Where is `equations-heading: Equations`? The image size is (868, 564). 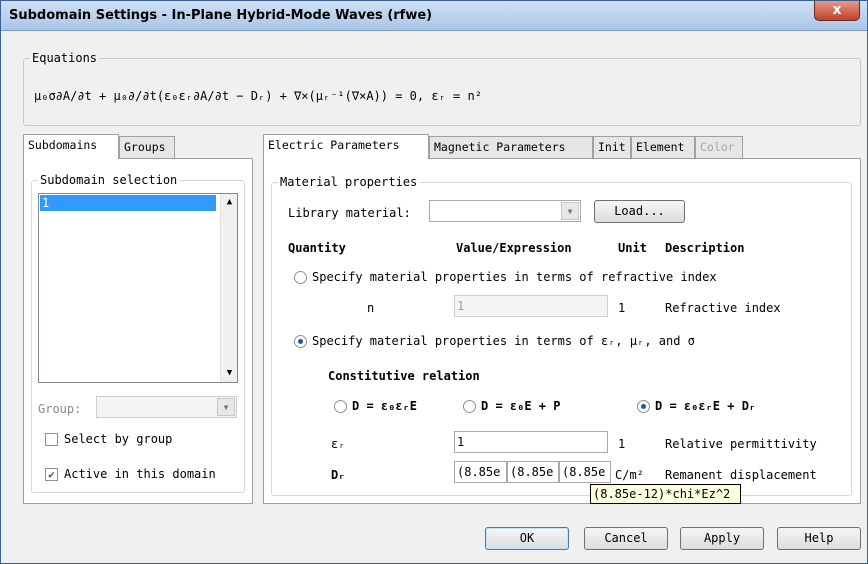 equations-heading: Equations is located at coordinates (65, 58).